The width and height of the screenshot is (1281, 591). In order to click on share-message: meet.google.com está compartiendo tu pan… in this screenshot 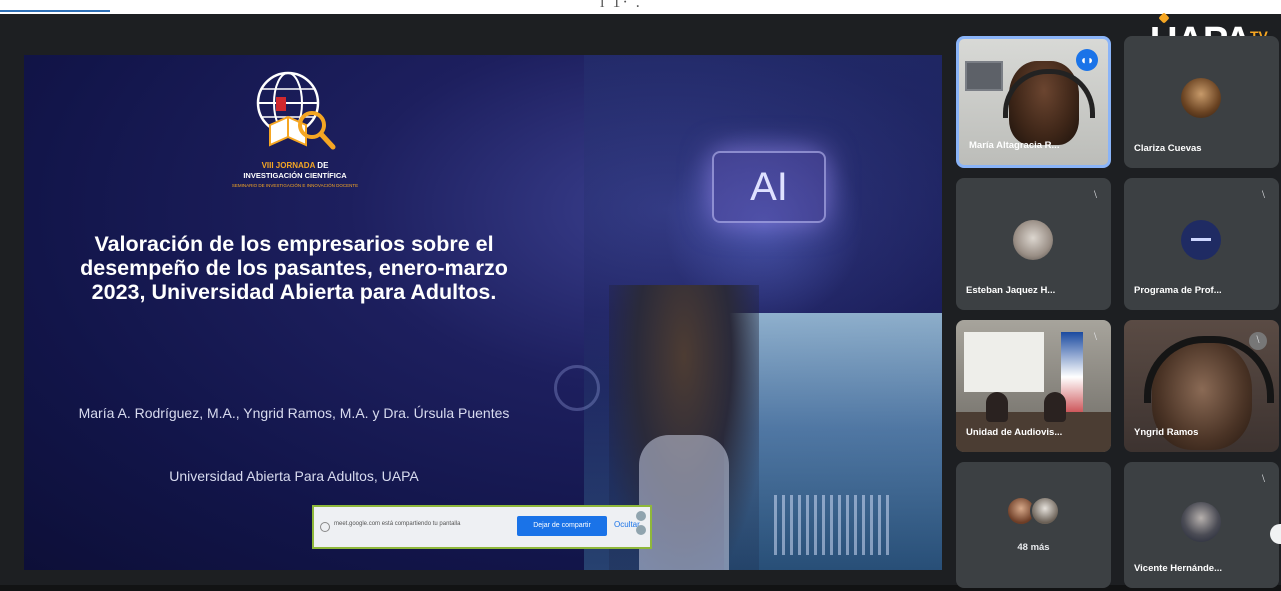, I will do `click(397, 524)`.